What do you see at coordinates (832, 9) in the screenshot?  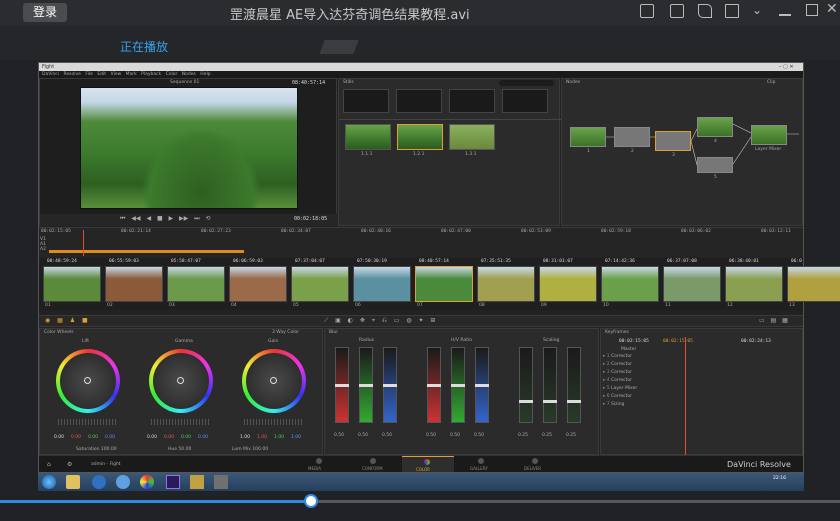 I see `close-icon: ✕` at bounding box center [832, 9].